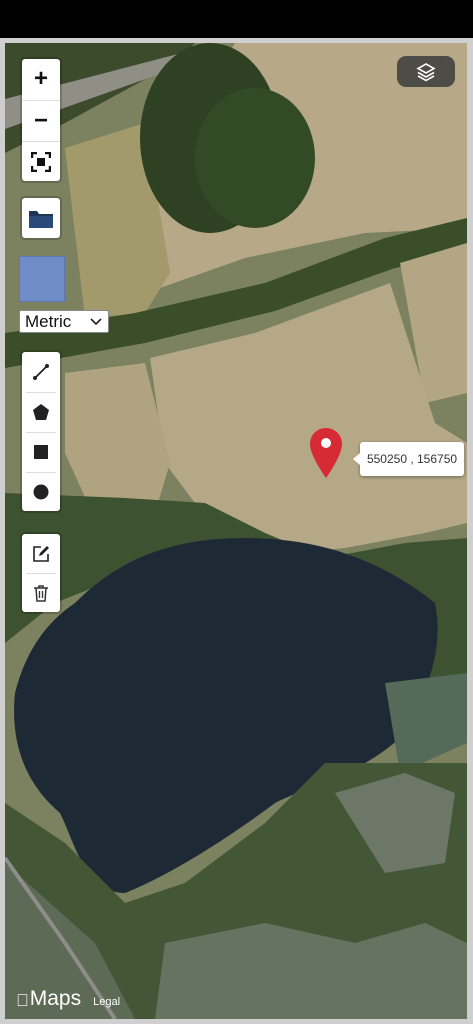 This screenshot has width=473, height=1024. I want to click on fill-color-swatch, so click(42, 279).